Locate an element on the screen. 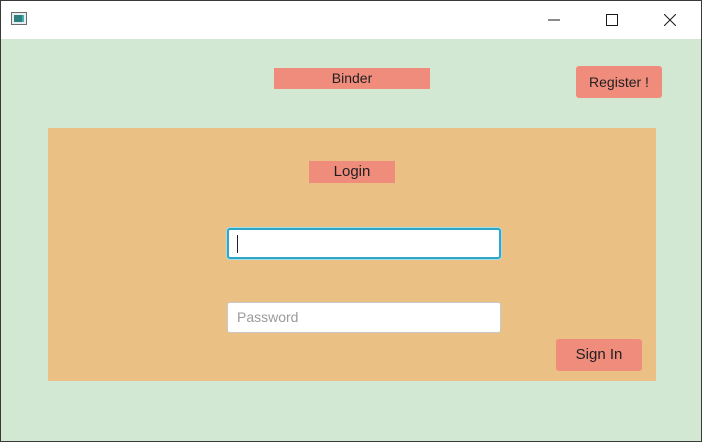 This screenshot has height=442, width=702. minimize-icon is located at coordinates (554, 20).